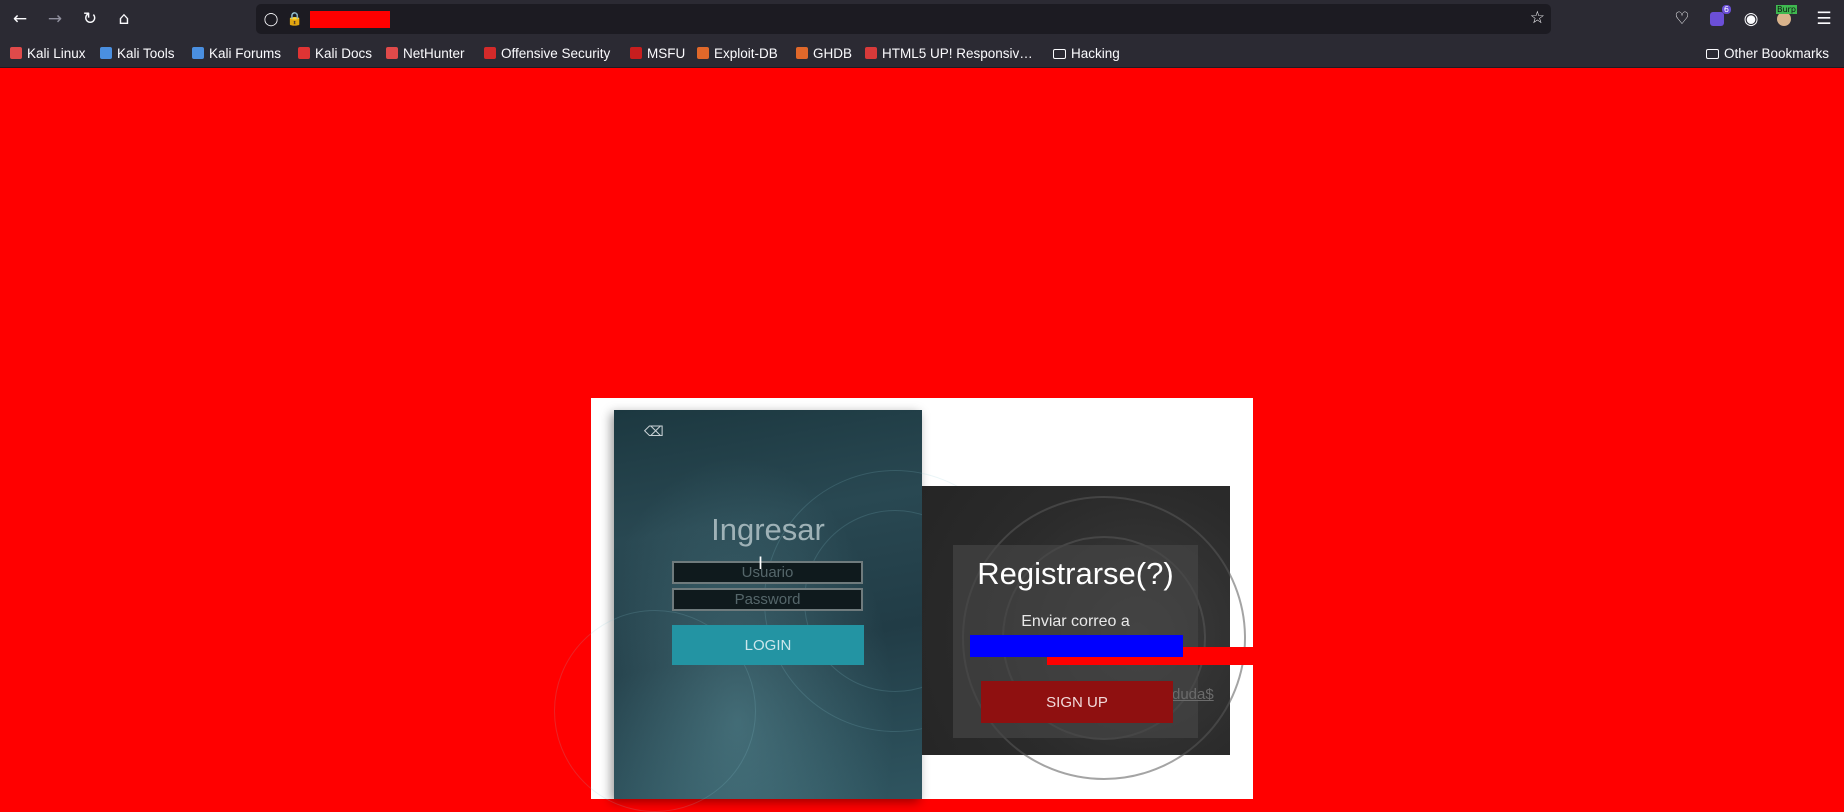 This screenshot has height=812, width=1844. What do you see at coordinates (304, 53) in the screenshot?
I see `kali-docs-icon` at bounding box center [304, 53].